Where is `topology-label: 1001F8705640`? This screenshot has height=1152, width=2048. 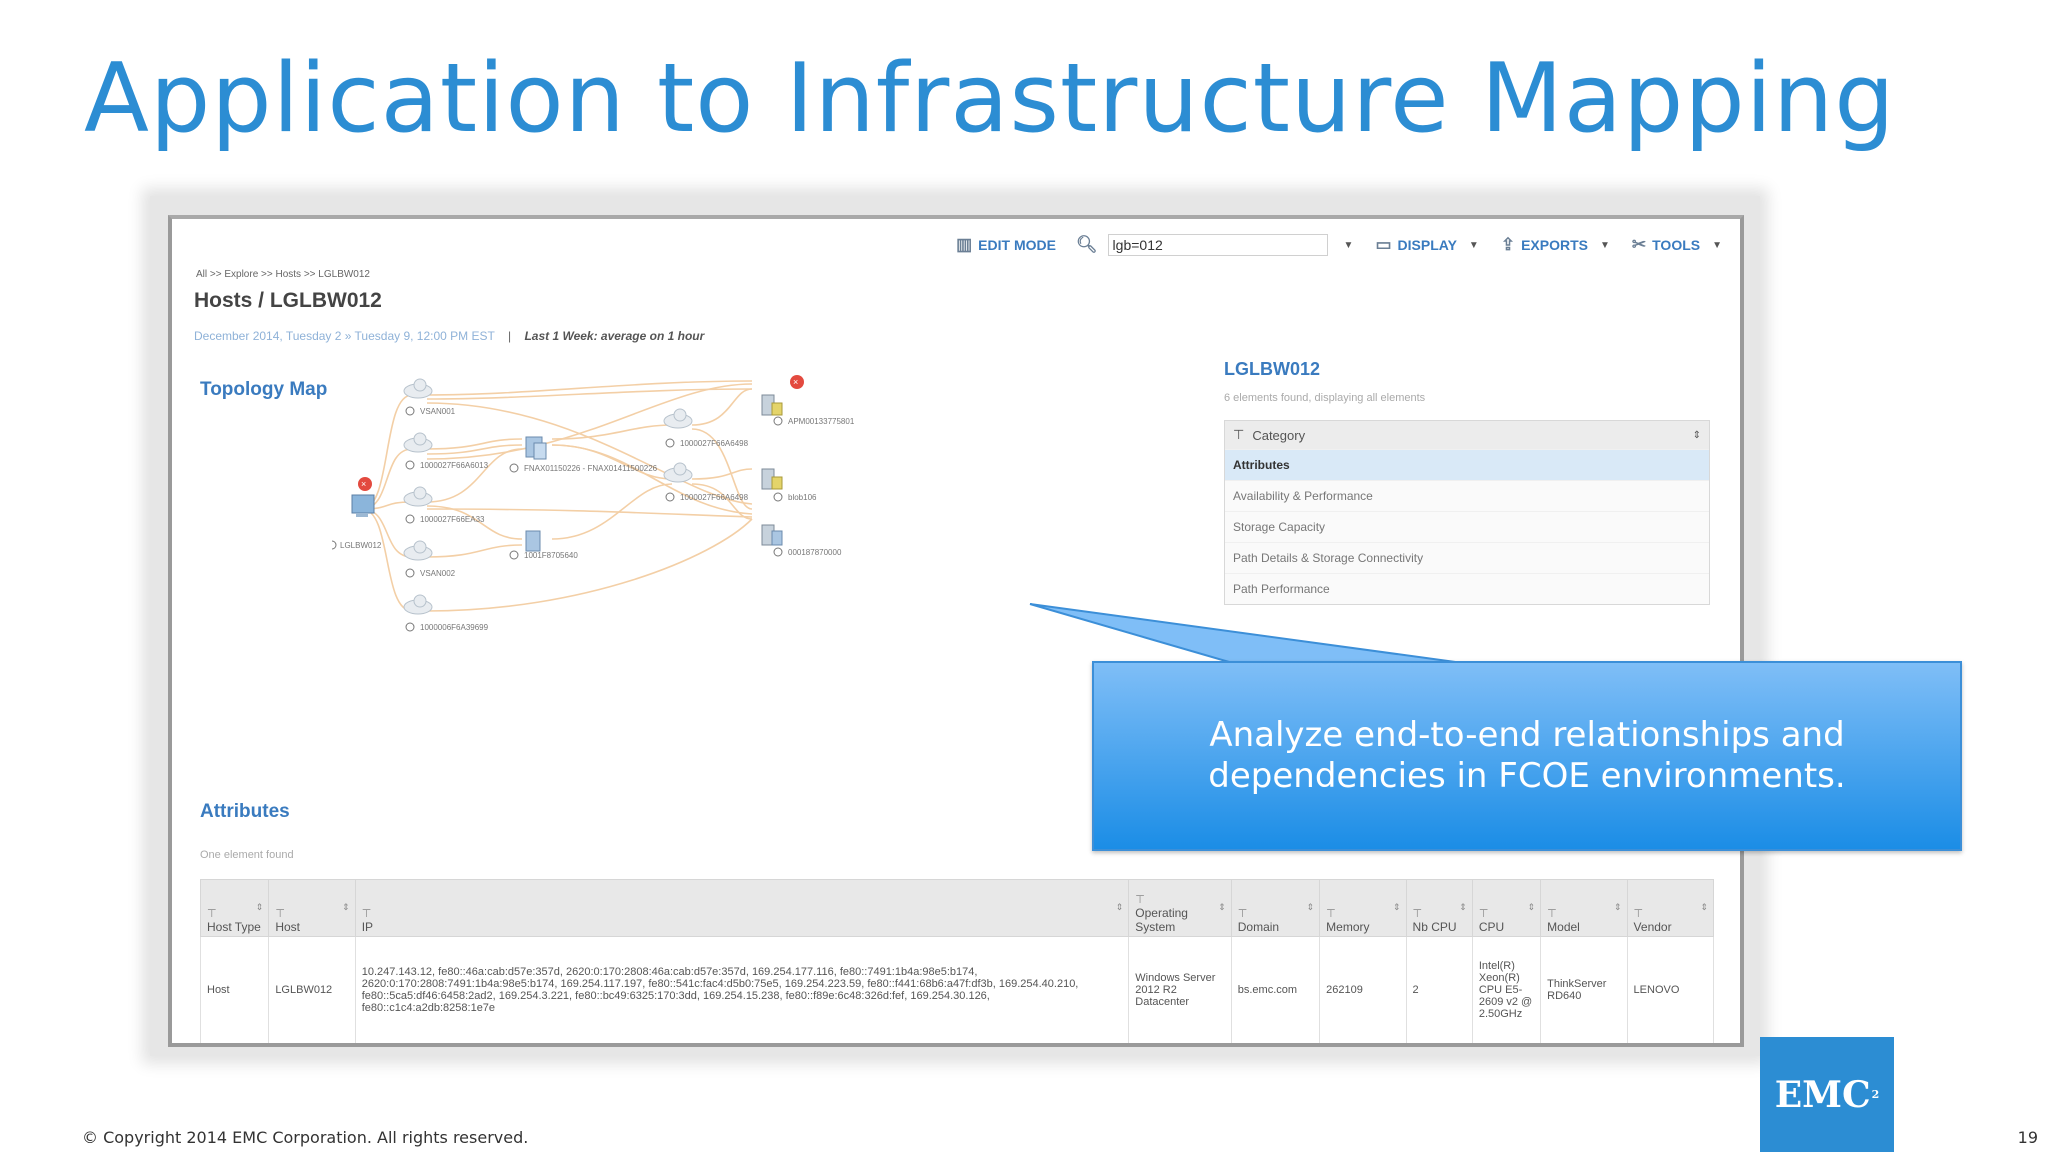
topology-label: 1001F8705640 is located at coordinates (551, 555).